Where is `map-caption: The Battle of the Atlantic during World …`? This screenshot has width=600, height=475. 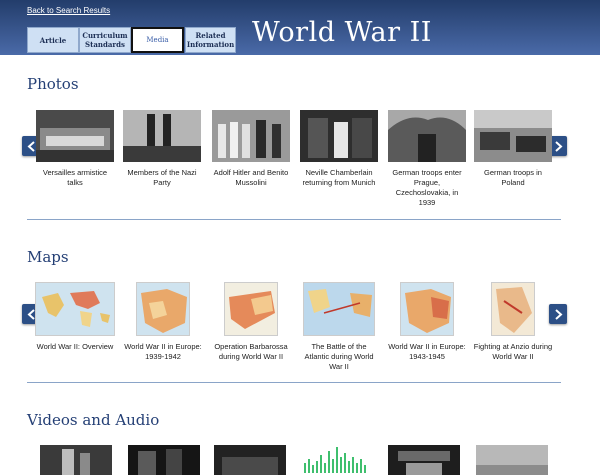 map-caption: The Battle of the Atlantic during World … is located at coordinates (339, 356).